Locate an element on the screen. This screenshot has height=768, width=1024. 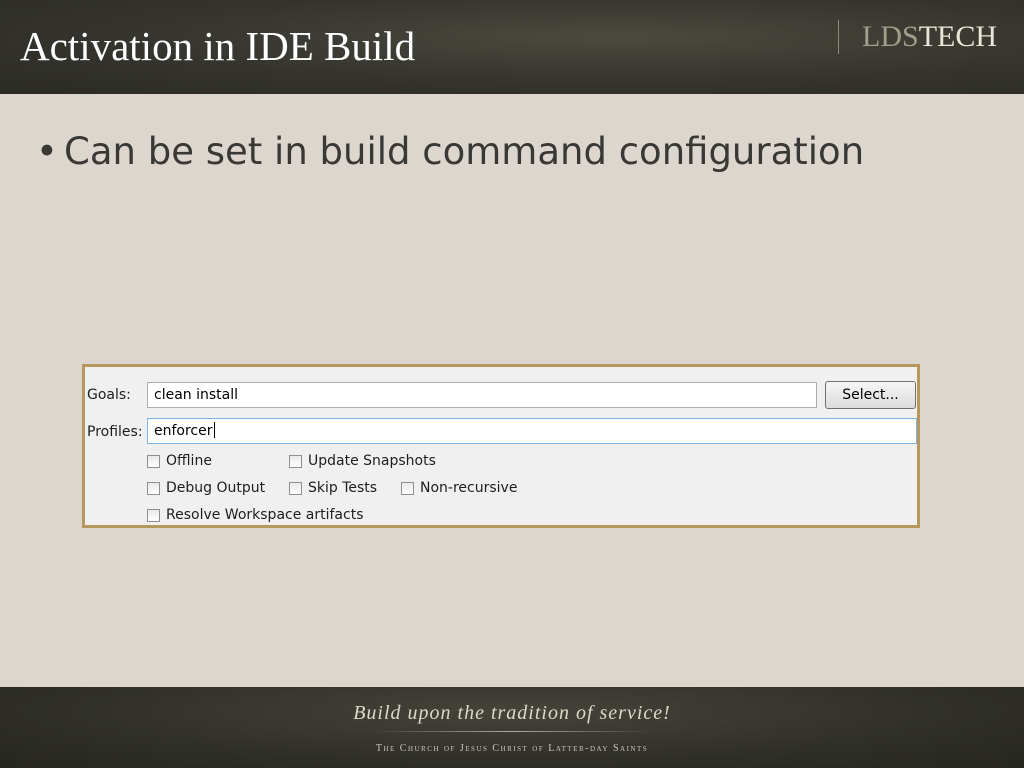
profiles-input-value: enforcer is located at coordinates (183, 431).